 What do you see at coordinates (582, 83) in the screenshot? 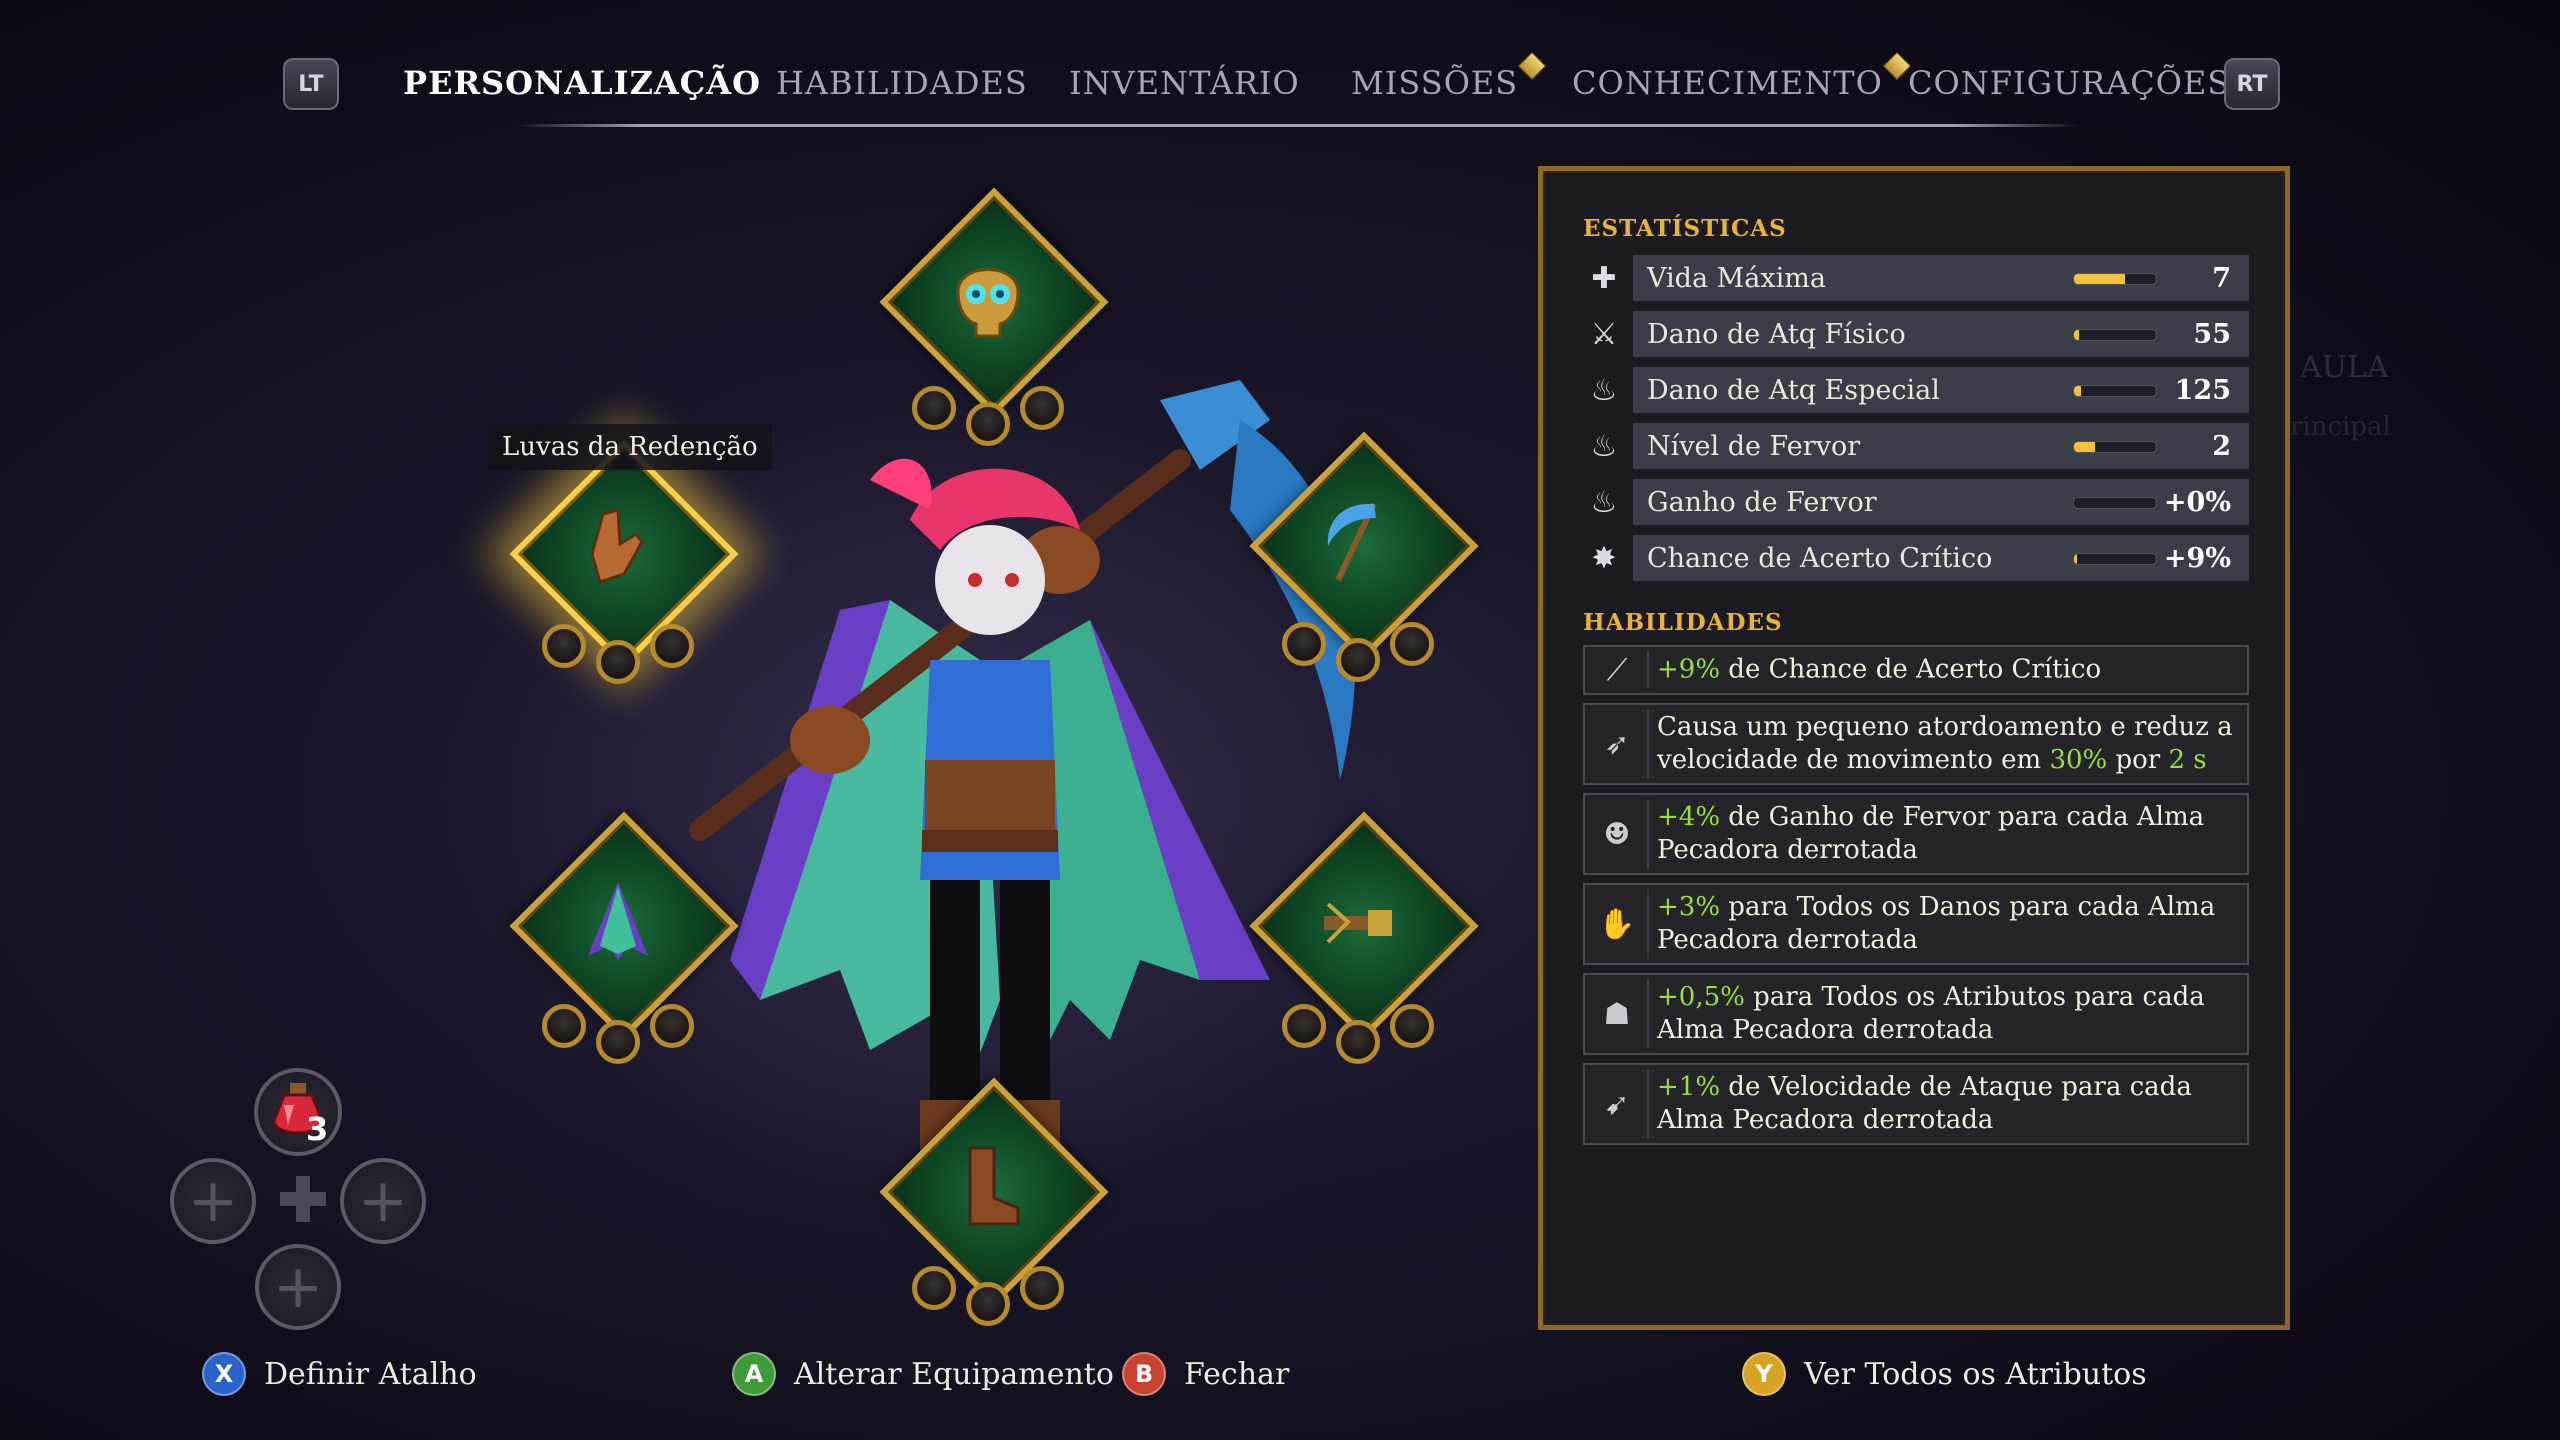
I see `tab-personalizacao: PERSONALIZAÇÃO` at bounding box center [582, 83].